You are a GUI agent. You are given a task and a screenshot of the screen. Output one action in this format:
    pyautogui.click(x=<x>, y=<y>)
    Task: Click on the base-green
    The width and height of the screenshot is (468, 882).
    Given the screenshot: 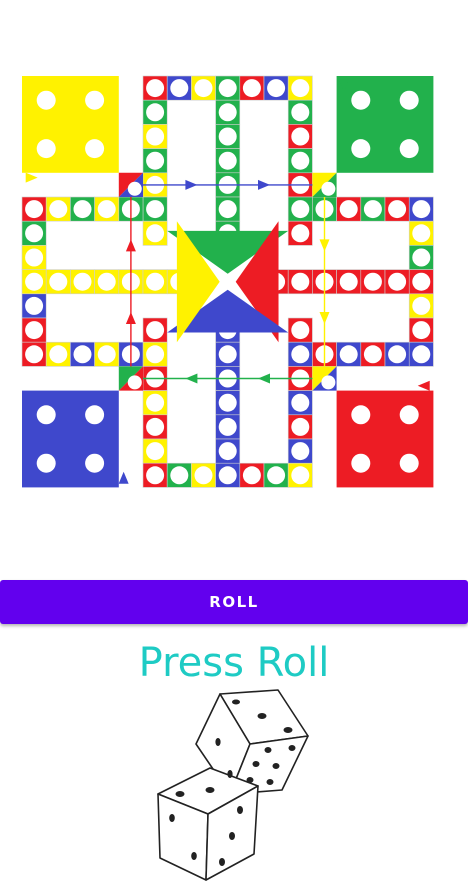 What is the action you would take?
    pyautogui.click(x=385, y=124)
    